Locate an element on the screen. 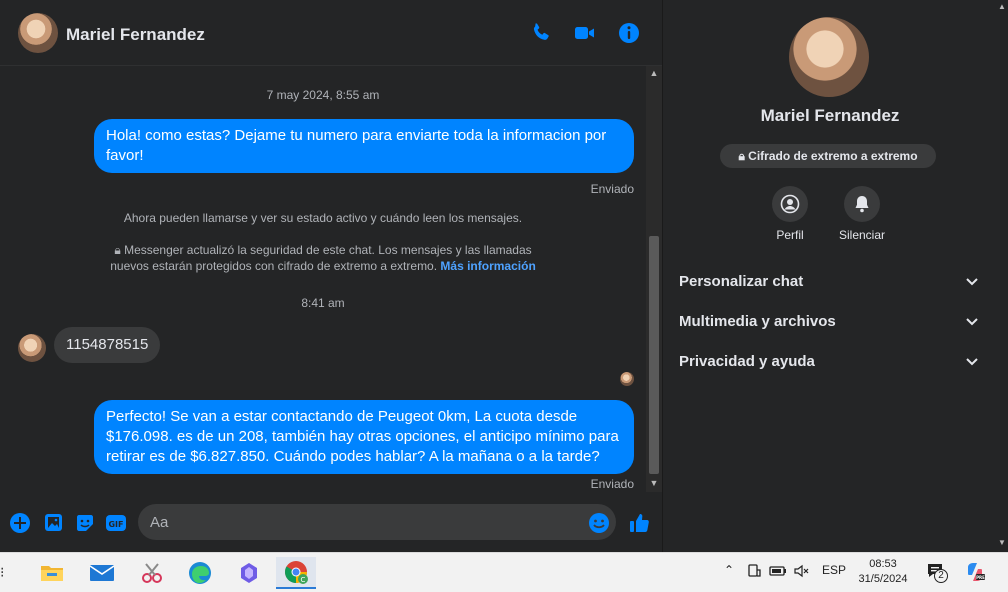  notification-center-icon: 2 is located at coordinates (937, 573).